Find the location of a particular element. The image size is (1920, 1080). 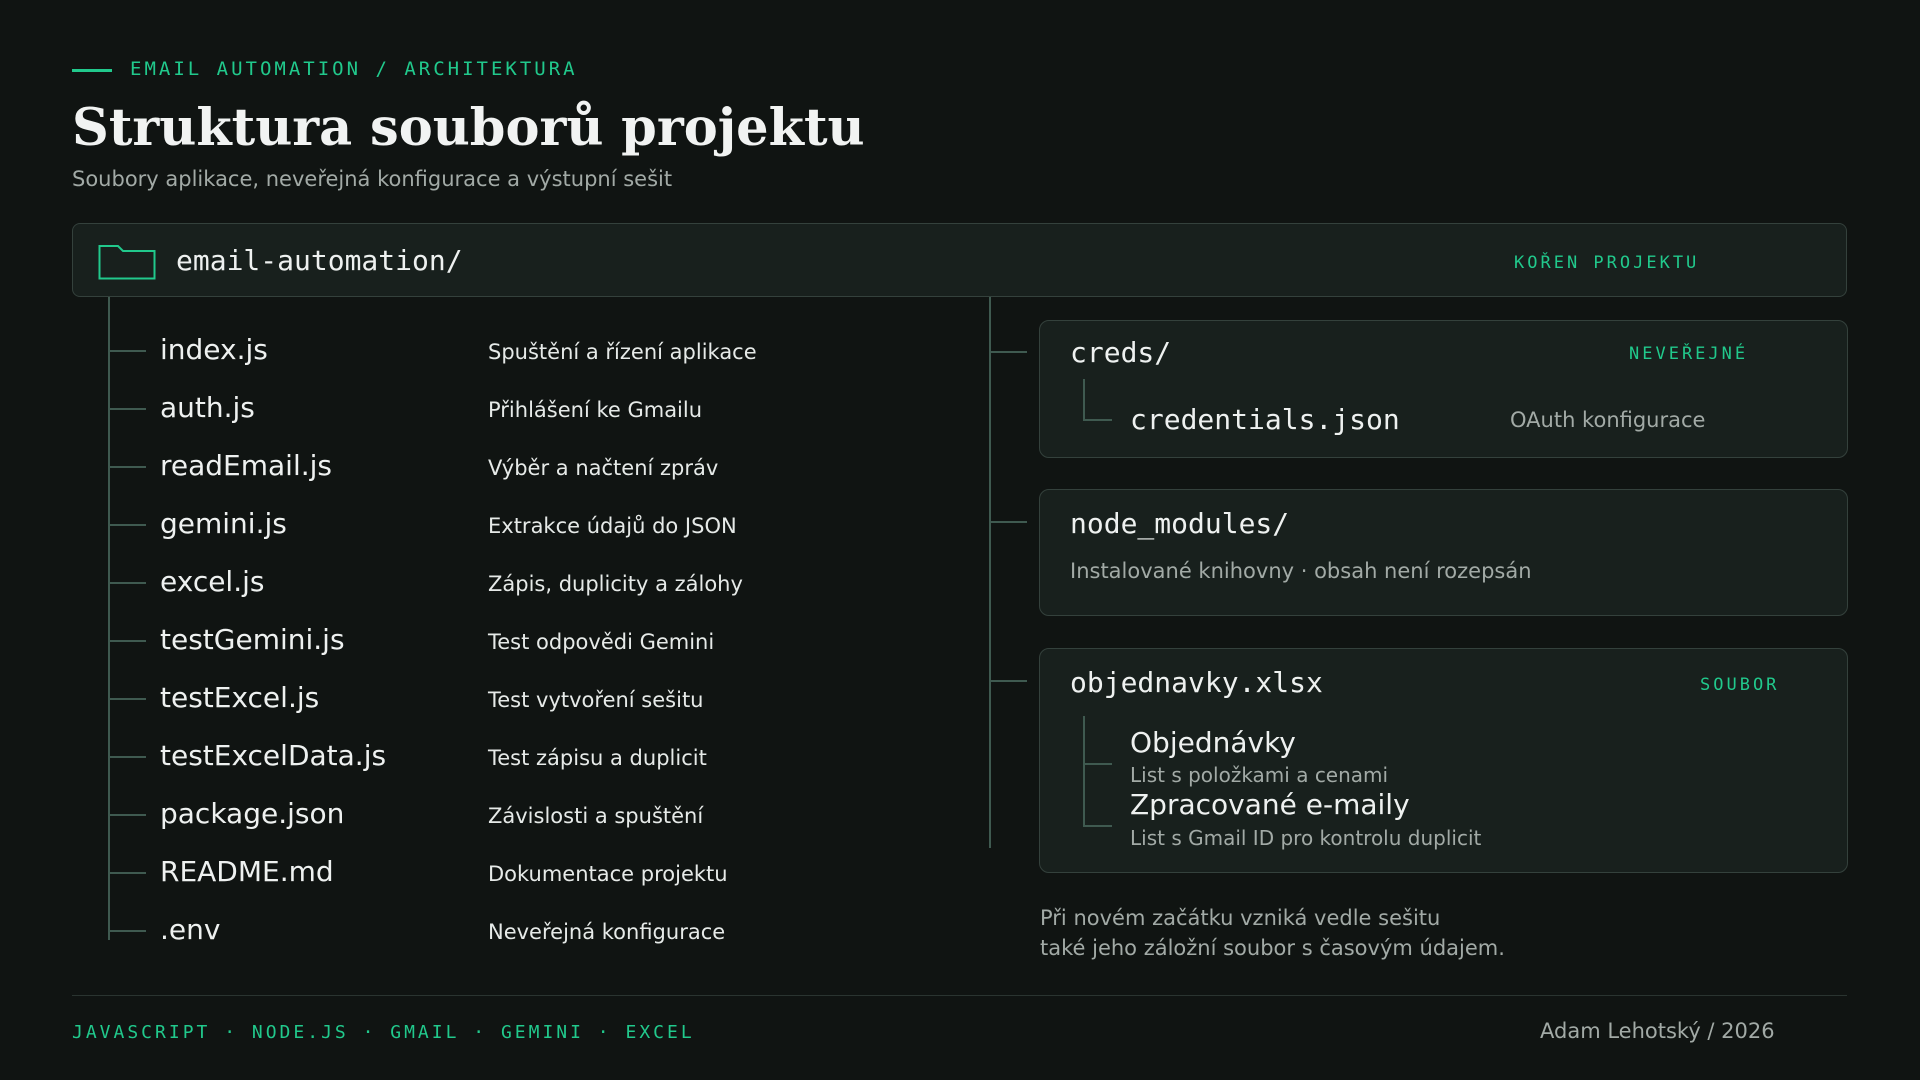

file-name-testexcel: testExcel.js is located at coordinates (240, 697).